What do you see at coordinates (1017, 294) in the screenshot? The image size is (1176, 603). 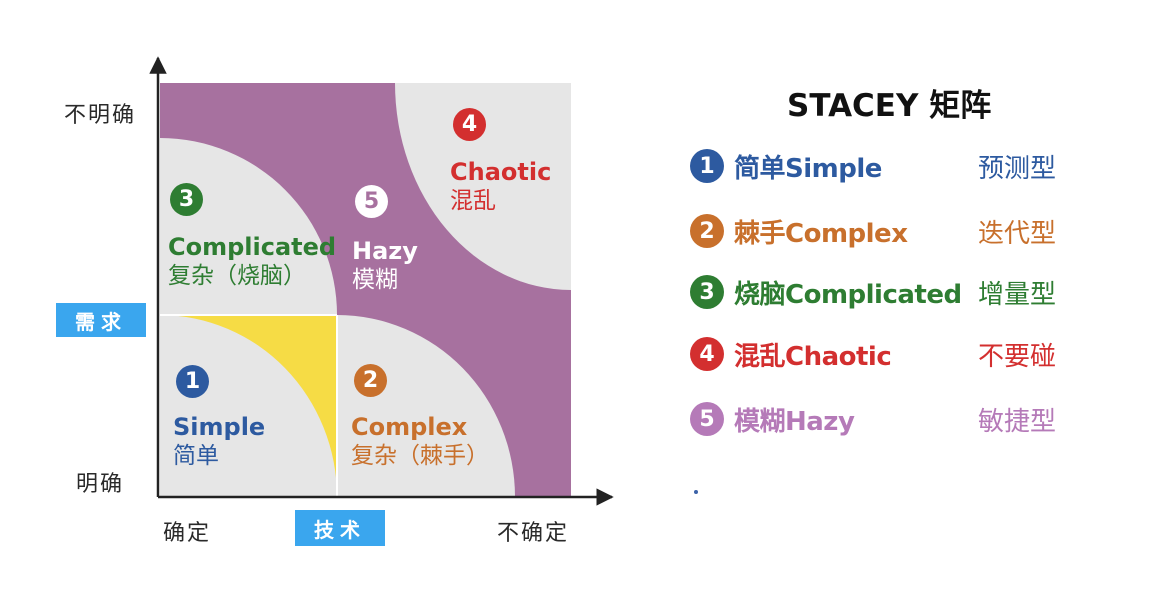 I see `legend-approach-complicated: 增量型` at bounding box center [1017, 294].